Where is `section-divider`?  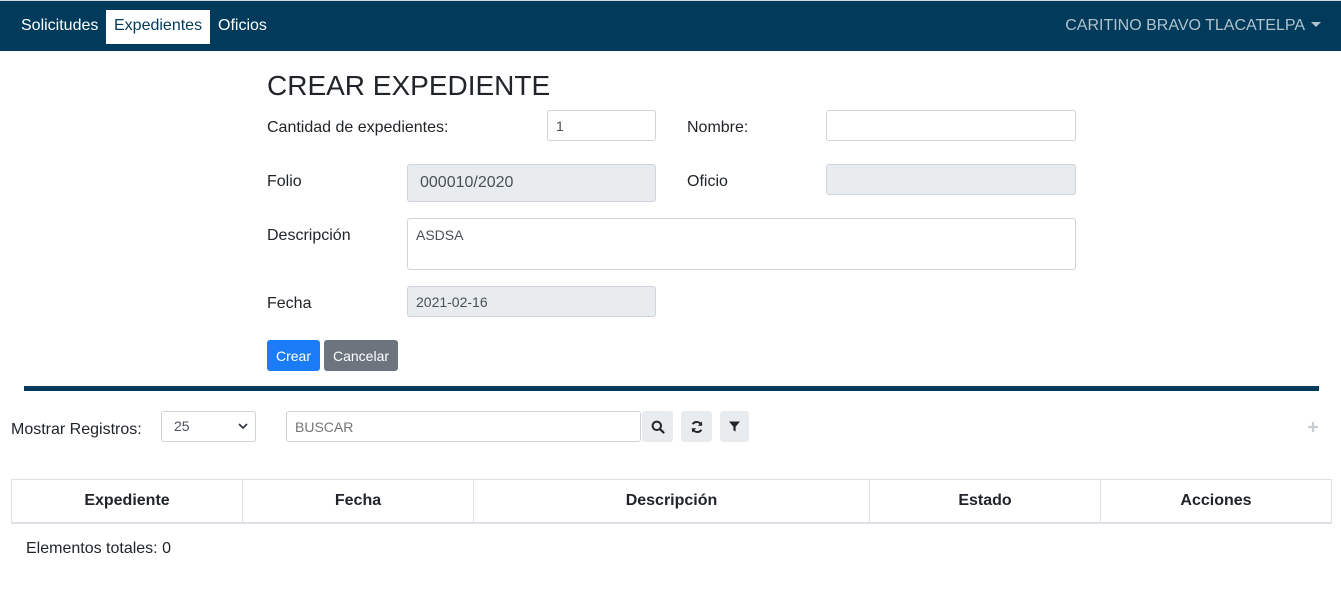
section-divider is located at coordinates (671, 388).